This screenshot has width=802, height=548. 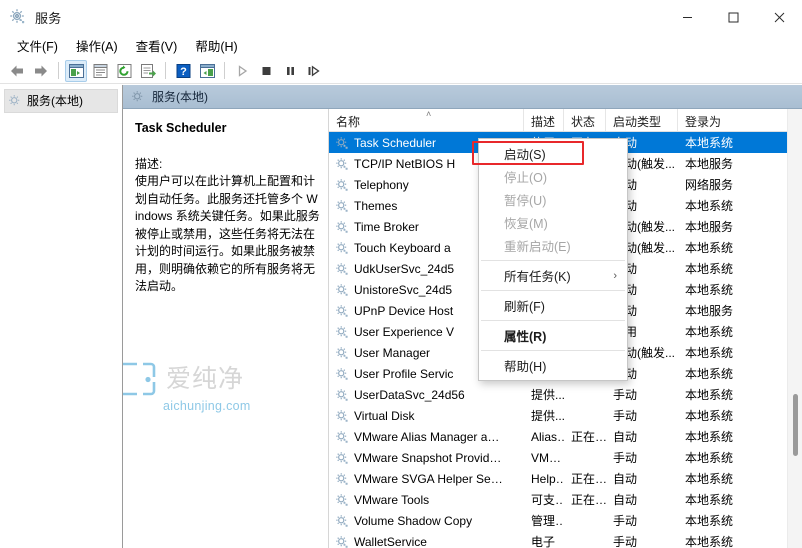 I want to click on column-header-status: 状态, so click(x=585, y=120).